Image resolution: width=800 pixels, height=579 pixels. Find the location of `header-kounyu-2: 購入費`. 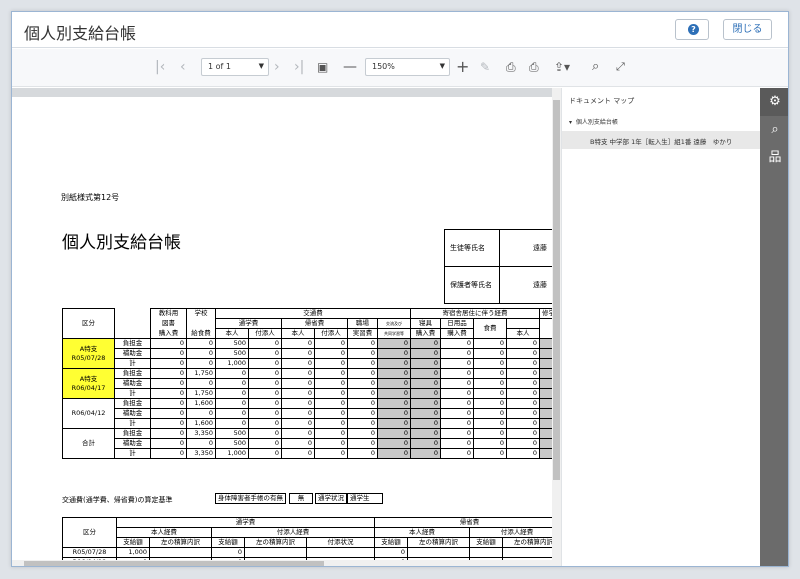

header-kounyu-2: 購入費 is located at coordinates (457, 333).